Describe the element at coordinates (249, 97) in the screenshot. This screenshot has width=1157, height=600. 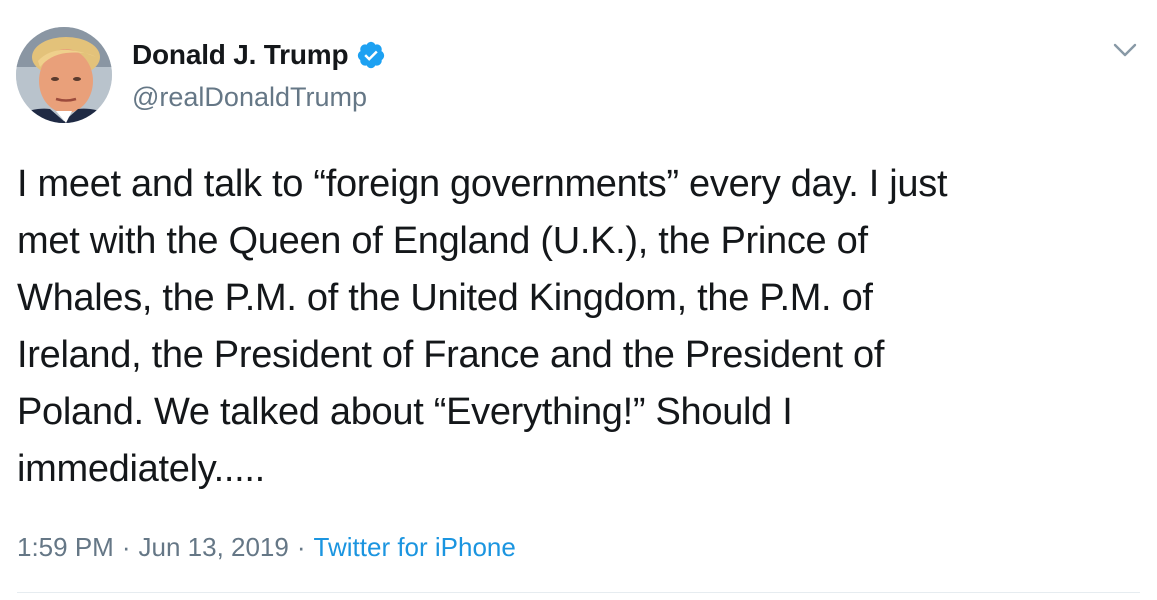
I see `author-handle: @realDonaldTrump` at that location.